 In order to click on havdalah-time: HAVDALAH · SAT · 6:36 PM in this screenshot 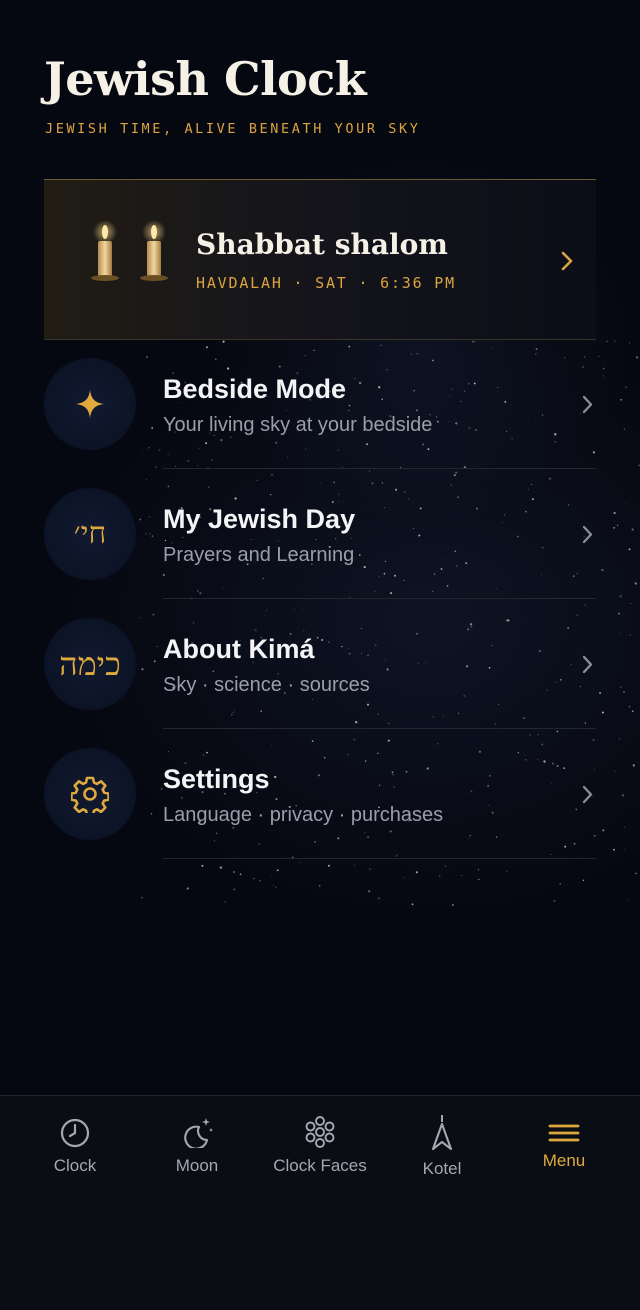, I will do `click(326, 283)`.